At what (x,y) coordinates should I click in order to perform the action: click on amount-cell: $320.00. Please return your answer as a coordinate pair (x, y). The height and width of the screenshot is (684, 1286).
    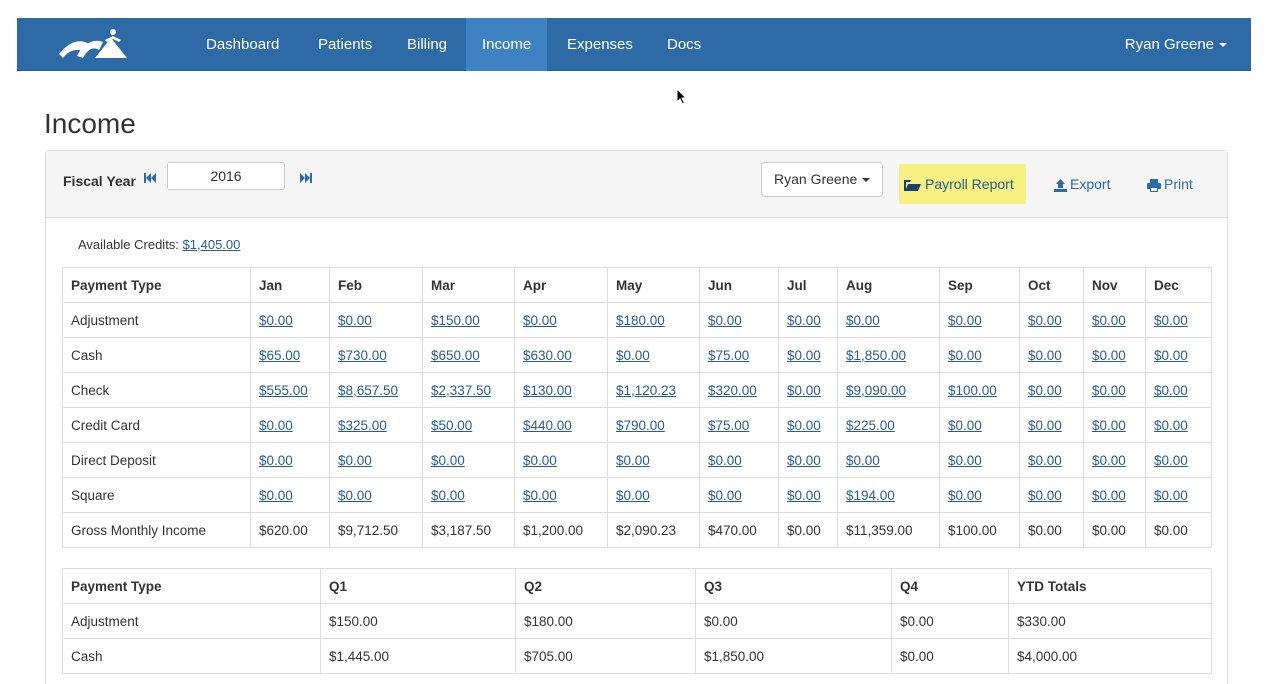
    Looking at the image, I should click on (739, 390).